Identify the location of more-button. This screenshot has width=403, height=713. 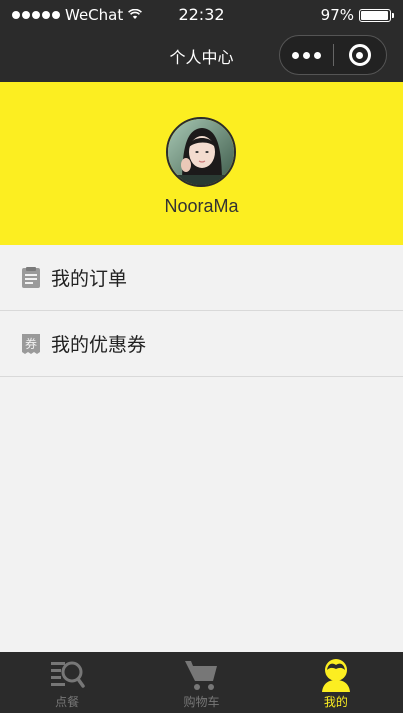
(306, 55).